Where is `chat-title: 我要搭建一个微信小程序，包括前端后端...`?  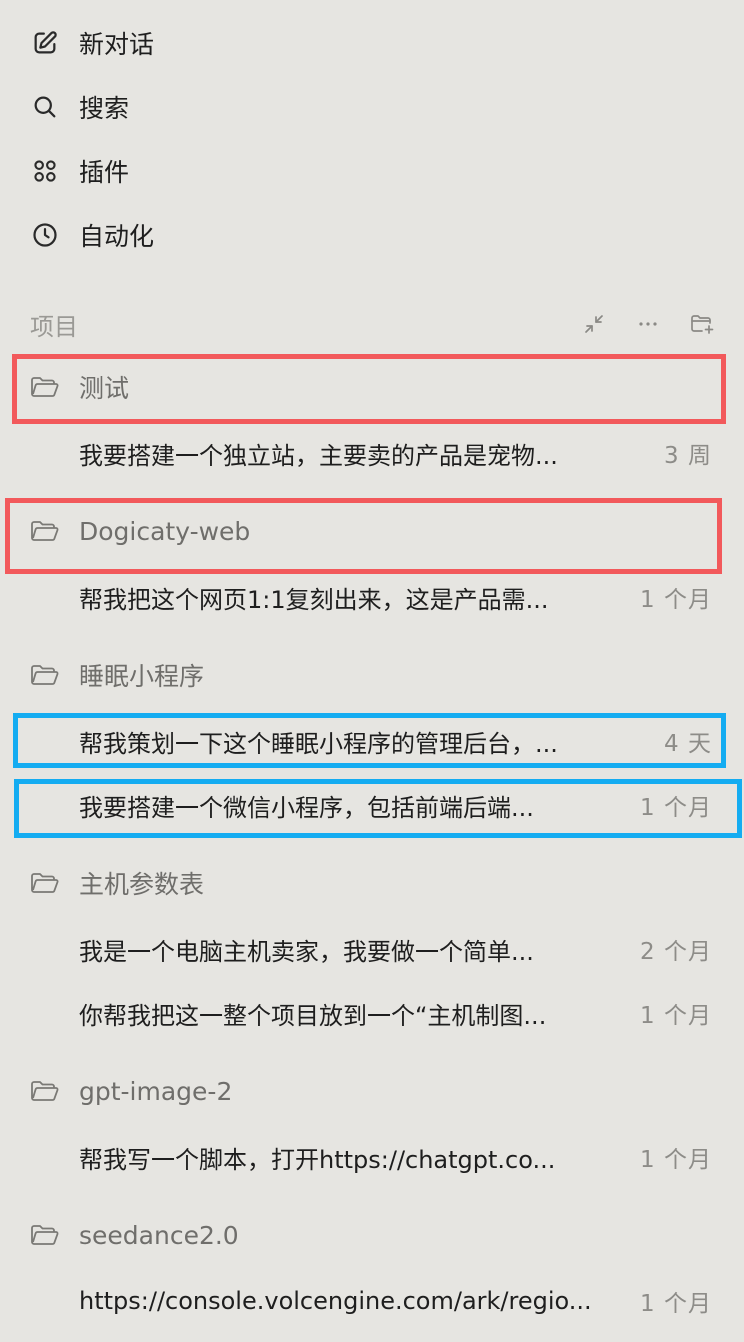 chat-title: 我要搭建一个微信小程序，包括前端后端... is located at coordinates (306, 807).